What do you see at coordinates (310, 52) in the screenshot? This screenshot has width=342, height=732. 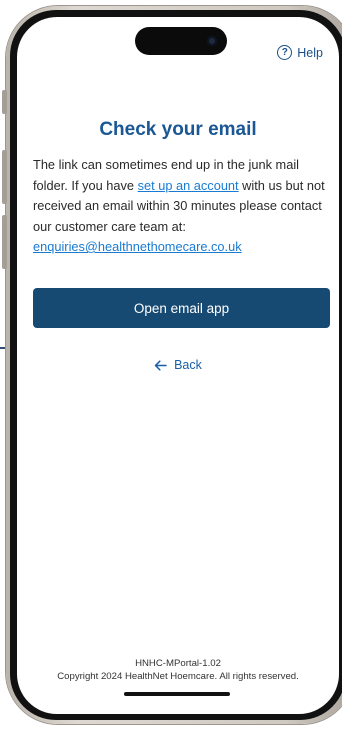 I see `help-label: Help` at bounding box center [310, 52].